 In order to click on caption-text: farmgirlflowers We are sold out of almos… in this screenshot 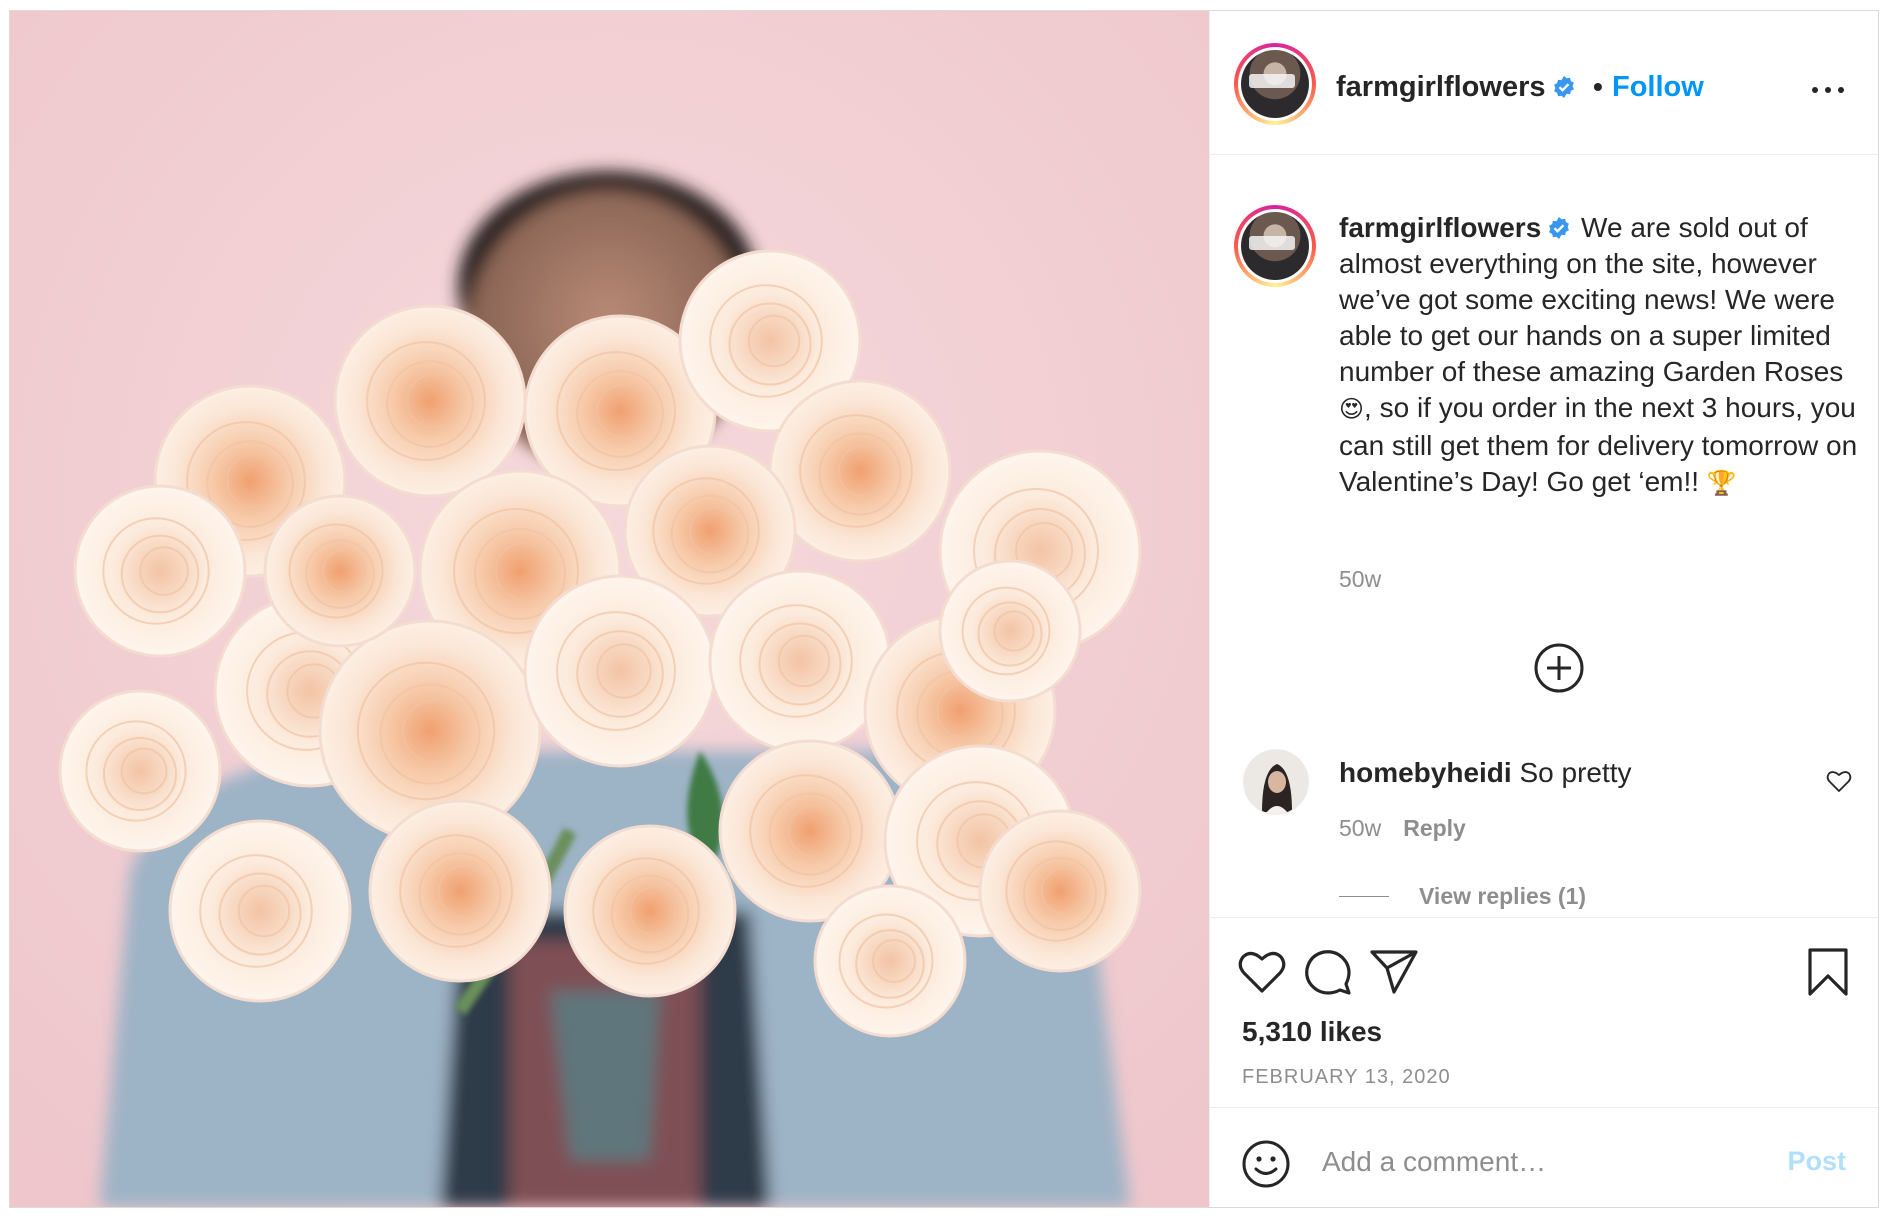, I will do `click(1599, 356)`.